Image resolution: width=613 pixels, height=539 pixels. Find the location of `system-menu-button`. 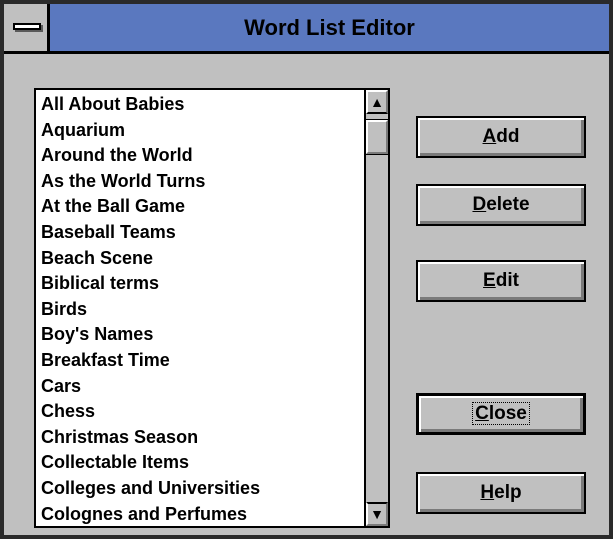

system-menu-button is located at coordinates (27, 27).